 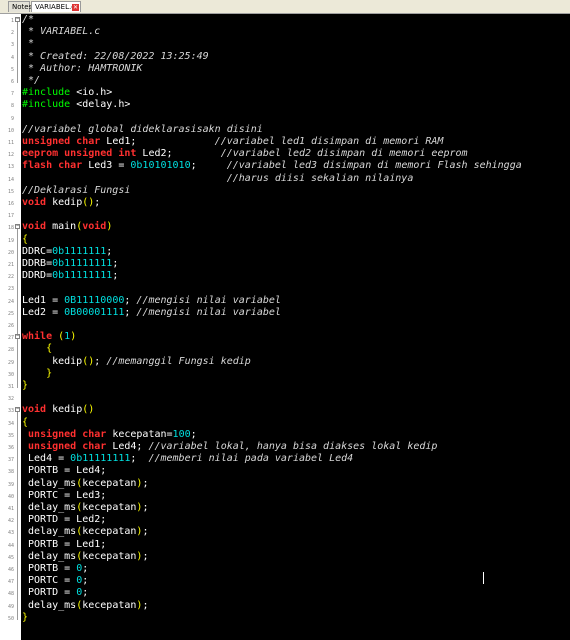 What do you see at coordinates (76, 190) in the screenshot?
I see `code-line: //Deklarasi Fungsi` at bounding box center [76, 190].